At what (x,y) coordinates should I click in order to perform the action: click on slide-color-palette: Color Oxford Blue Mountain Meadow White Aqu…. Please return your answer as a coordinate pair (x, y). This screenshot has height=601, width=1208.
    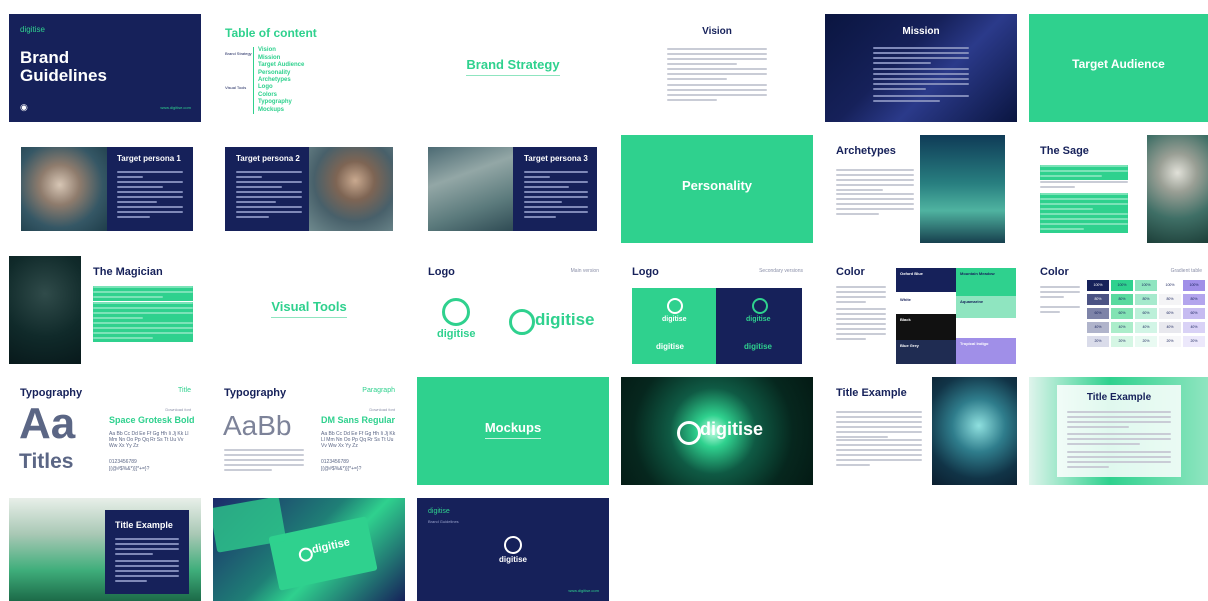
    Looking at the image, I should click on (921, 310).